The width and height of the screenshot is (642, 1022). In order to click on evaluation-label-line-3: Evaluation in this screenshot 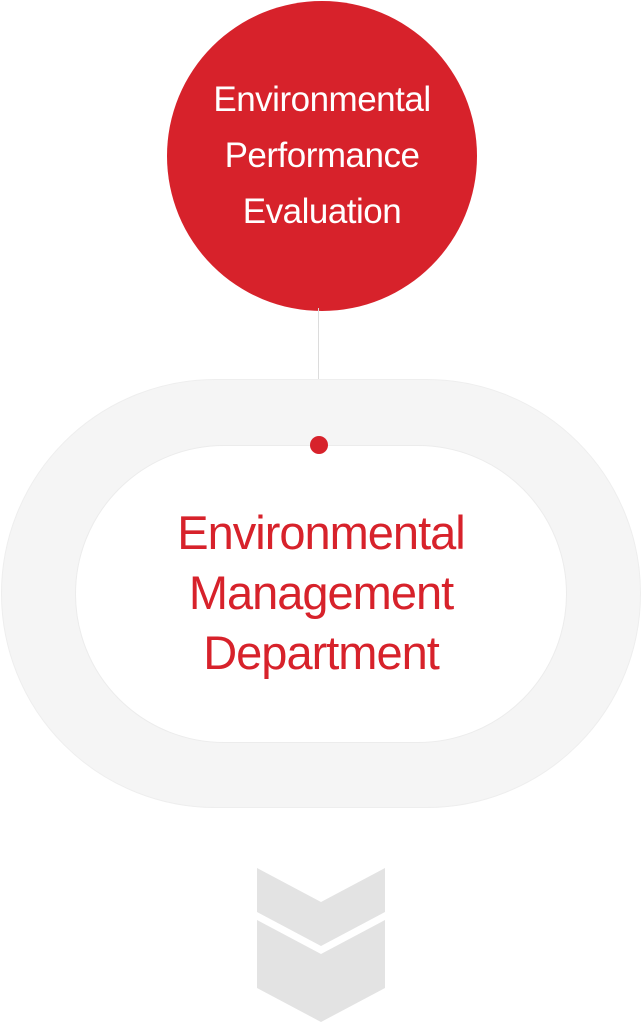, I will do `click(322, 211)`.